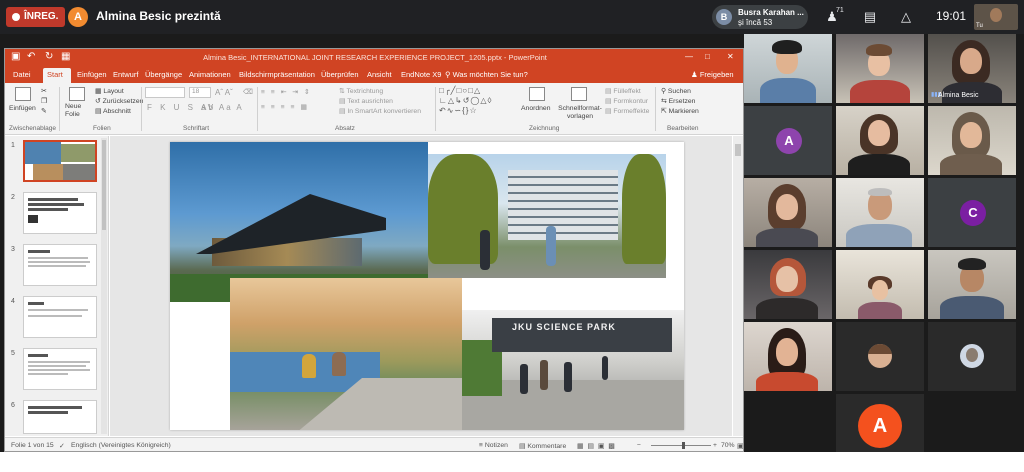 This screenshot has height=472, width=1024. What do you see at coordinates (222, 107) in the screenshot?
I see `font-color-buttons: AV Aa A` at bounding box center [222, 107].